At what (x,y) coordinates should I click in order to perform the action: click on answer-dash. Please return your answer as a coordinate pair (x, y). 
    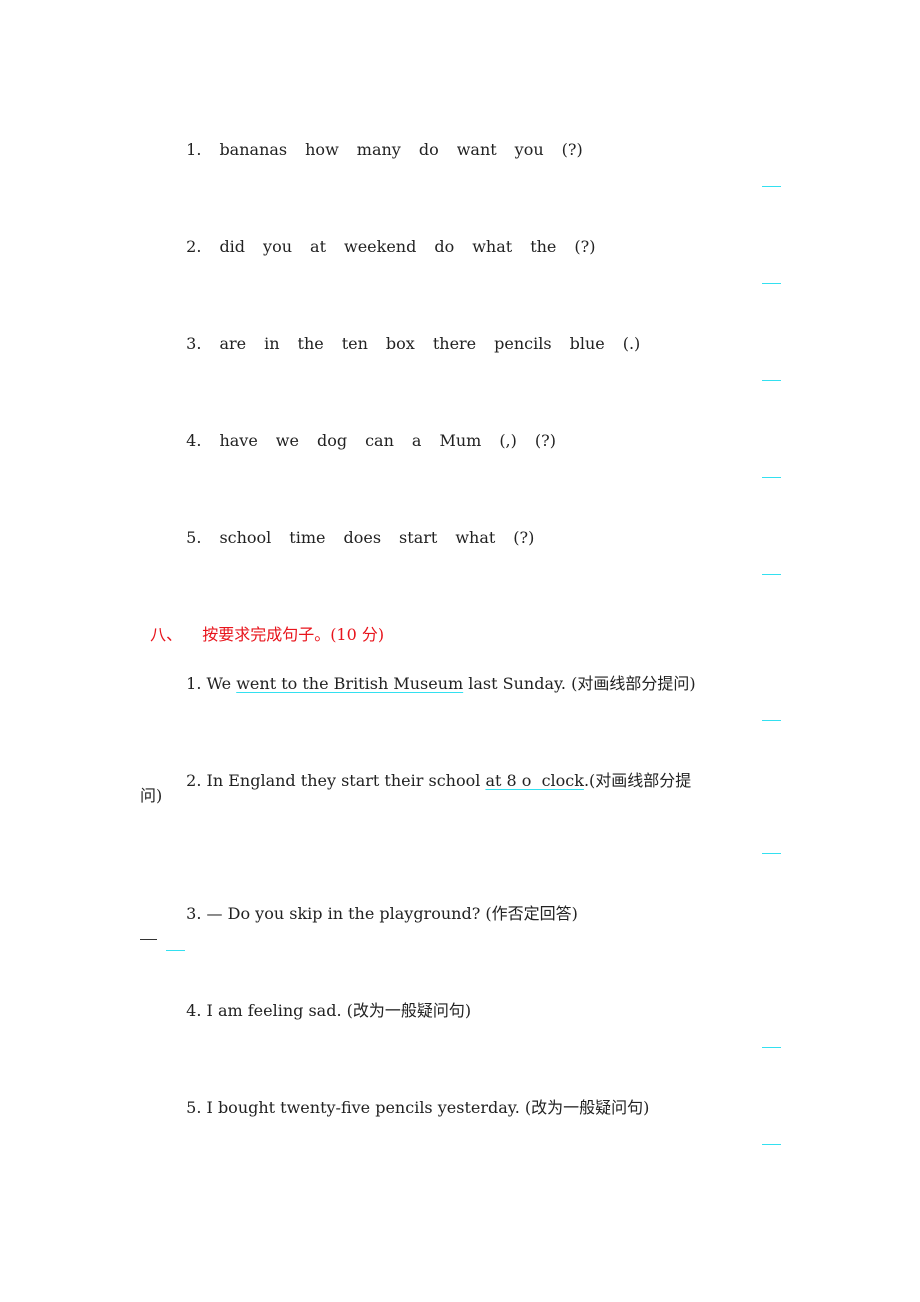
    Looking at the image, I should click on (148, 939).